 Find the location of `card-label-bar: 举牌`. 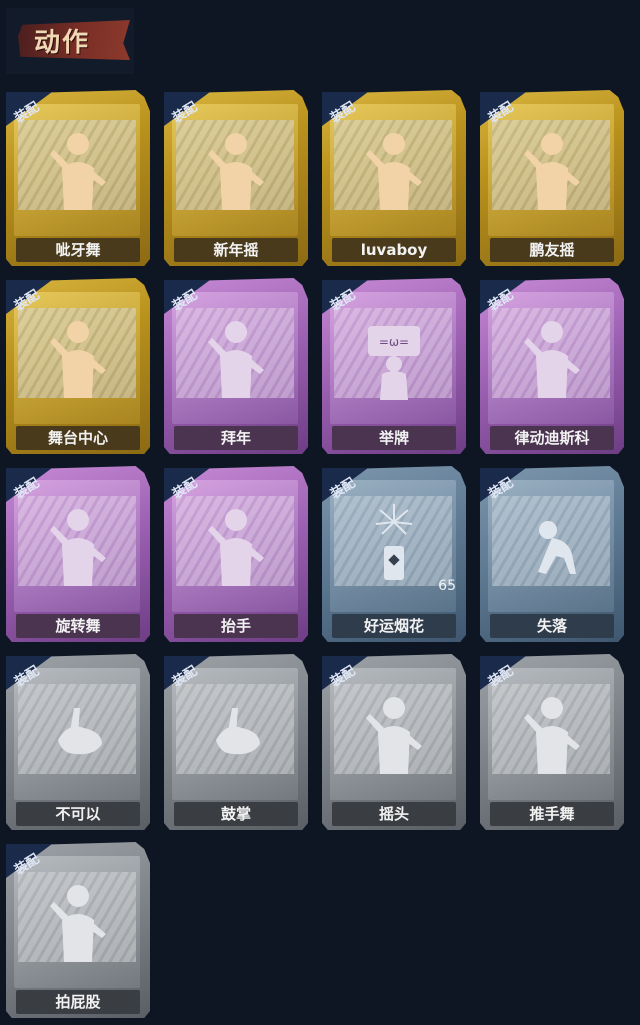

card-label-bar: 举牌 is located at coordinates (394, 438).